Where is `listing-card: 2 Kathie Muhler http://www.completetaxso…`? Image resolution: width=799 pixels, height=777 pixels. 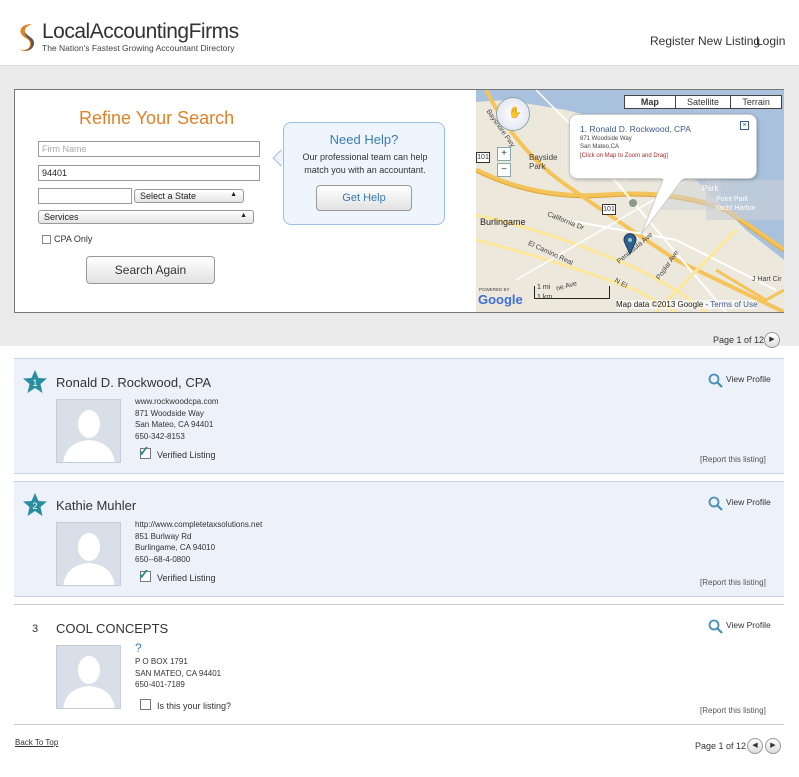 listing-card: 2 Kathie Muhler http://www.completetaxso… is located at coordinates (399, 539).